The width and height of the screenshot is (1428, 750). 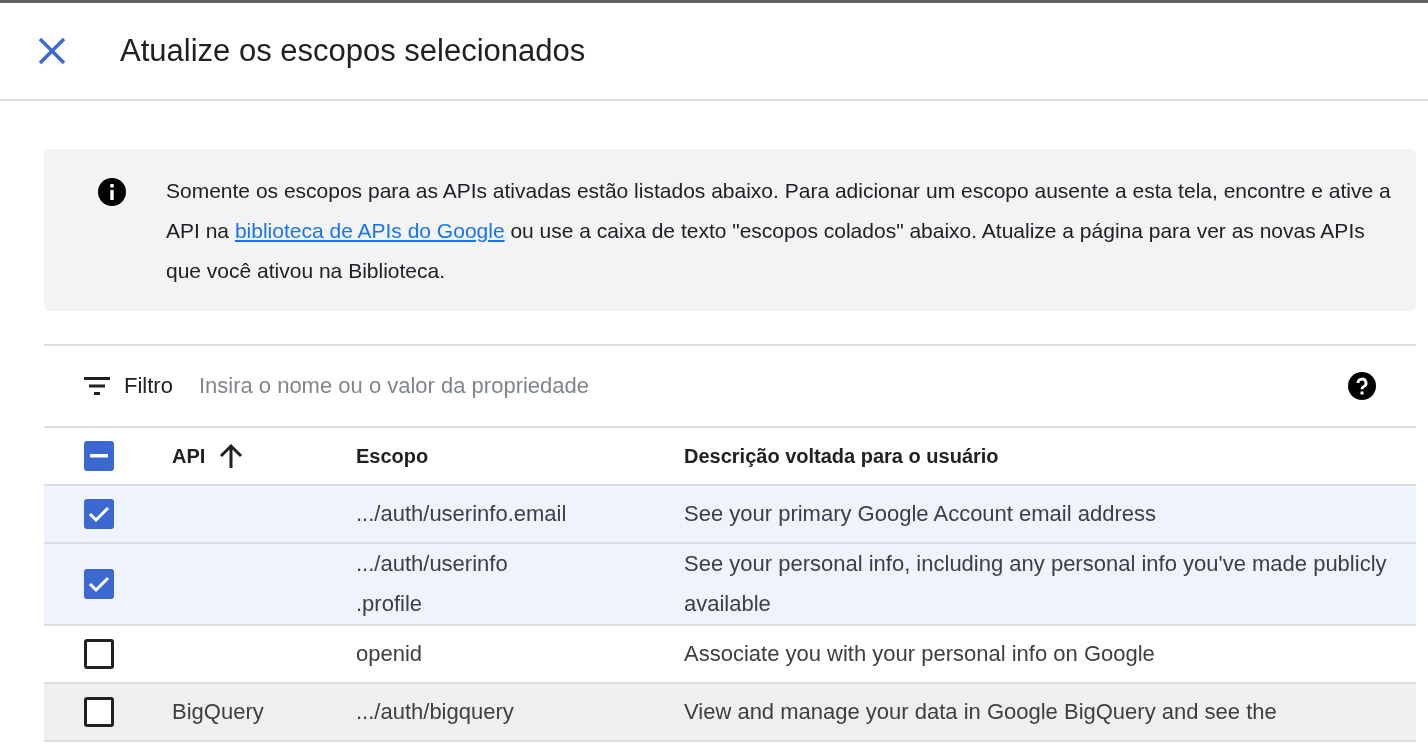 I want to click on help-icon, so click(x=1362, y=386).